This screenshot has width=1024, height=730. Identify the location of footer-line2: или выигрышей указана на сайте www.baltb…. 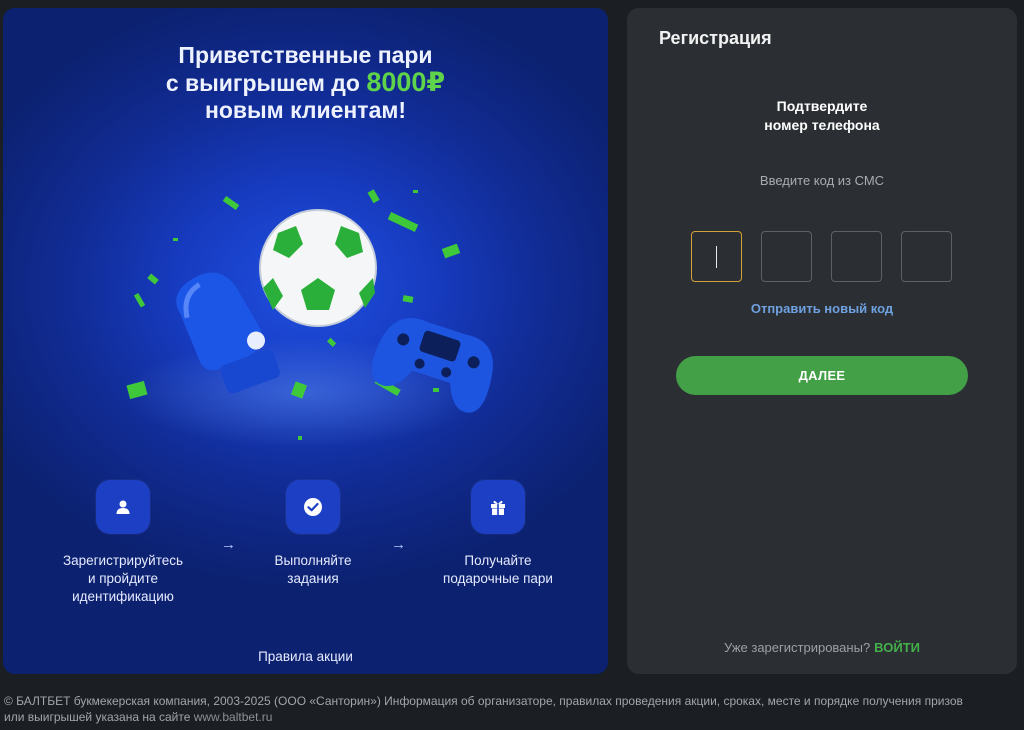
(512, 717).